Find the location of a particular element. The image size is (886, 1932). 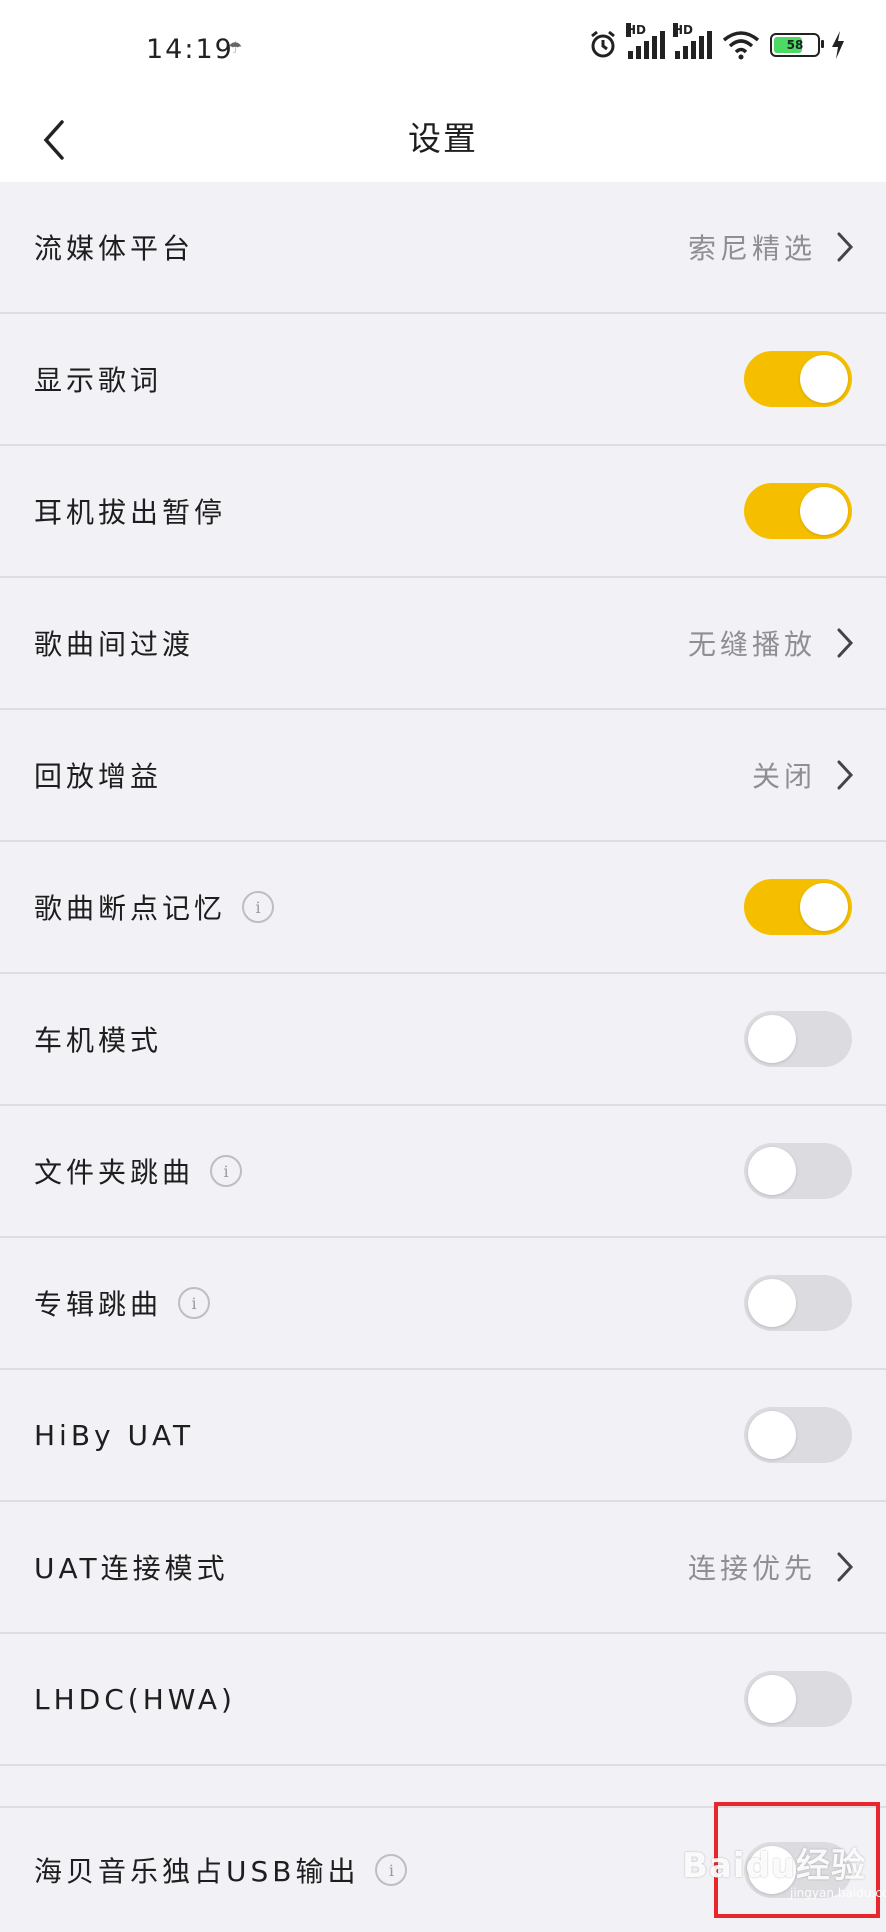

status-time: 14:19 is located at coordinates (190, 49).